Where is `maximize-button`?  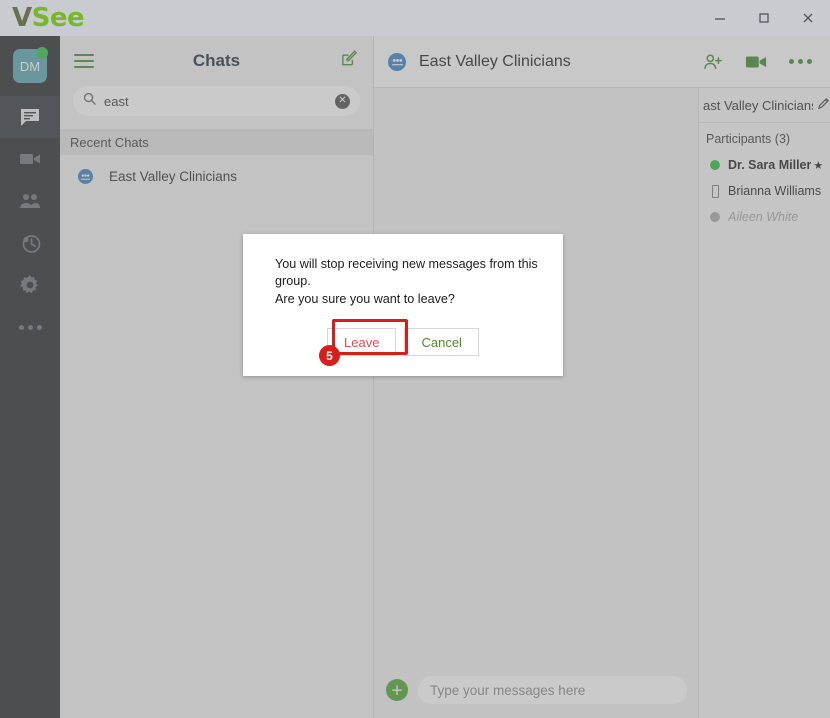 maximize-button is located at coordinates (764, 18).